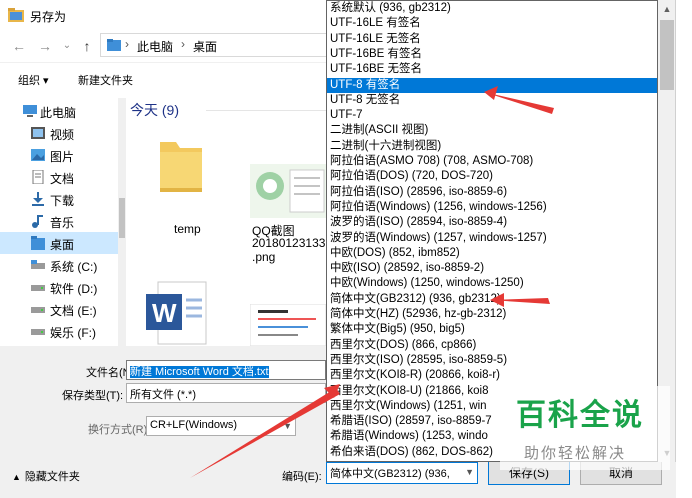  I want to click on sidebar-item-drive-f: 娱乐 (F:), so click(59, 331).